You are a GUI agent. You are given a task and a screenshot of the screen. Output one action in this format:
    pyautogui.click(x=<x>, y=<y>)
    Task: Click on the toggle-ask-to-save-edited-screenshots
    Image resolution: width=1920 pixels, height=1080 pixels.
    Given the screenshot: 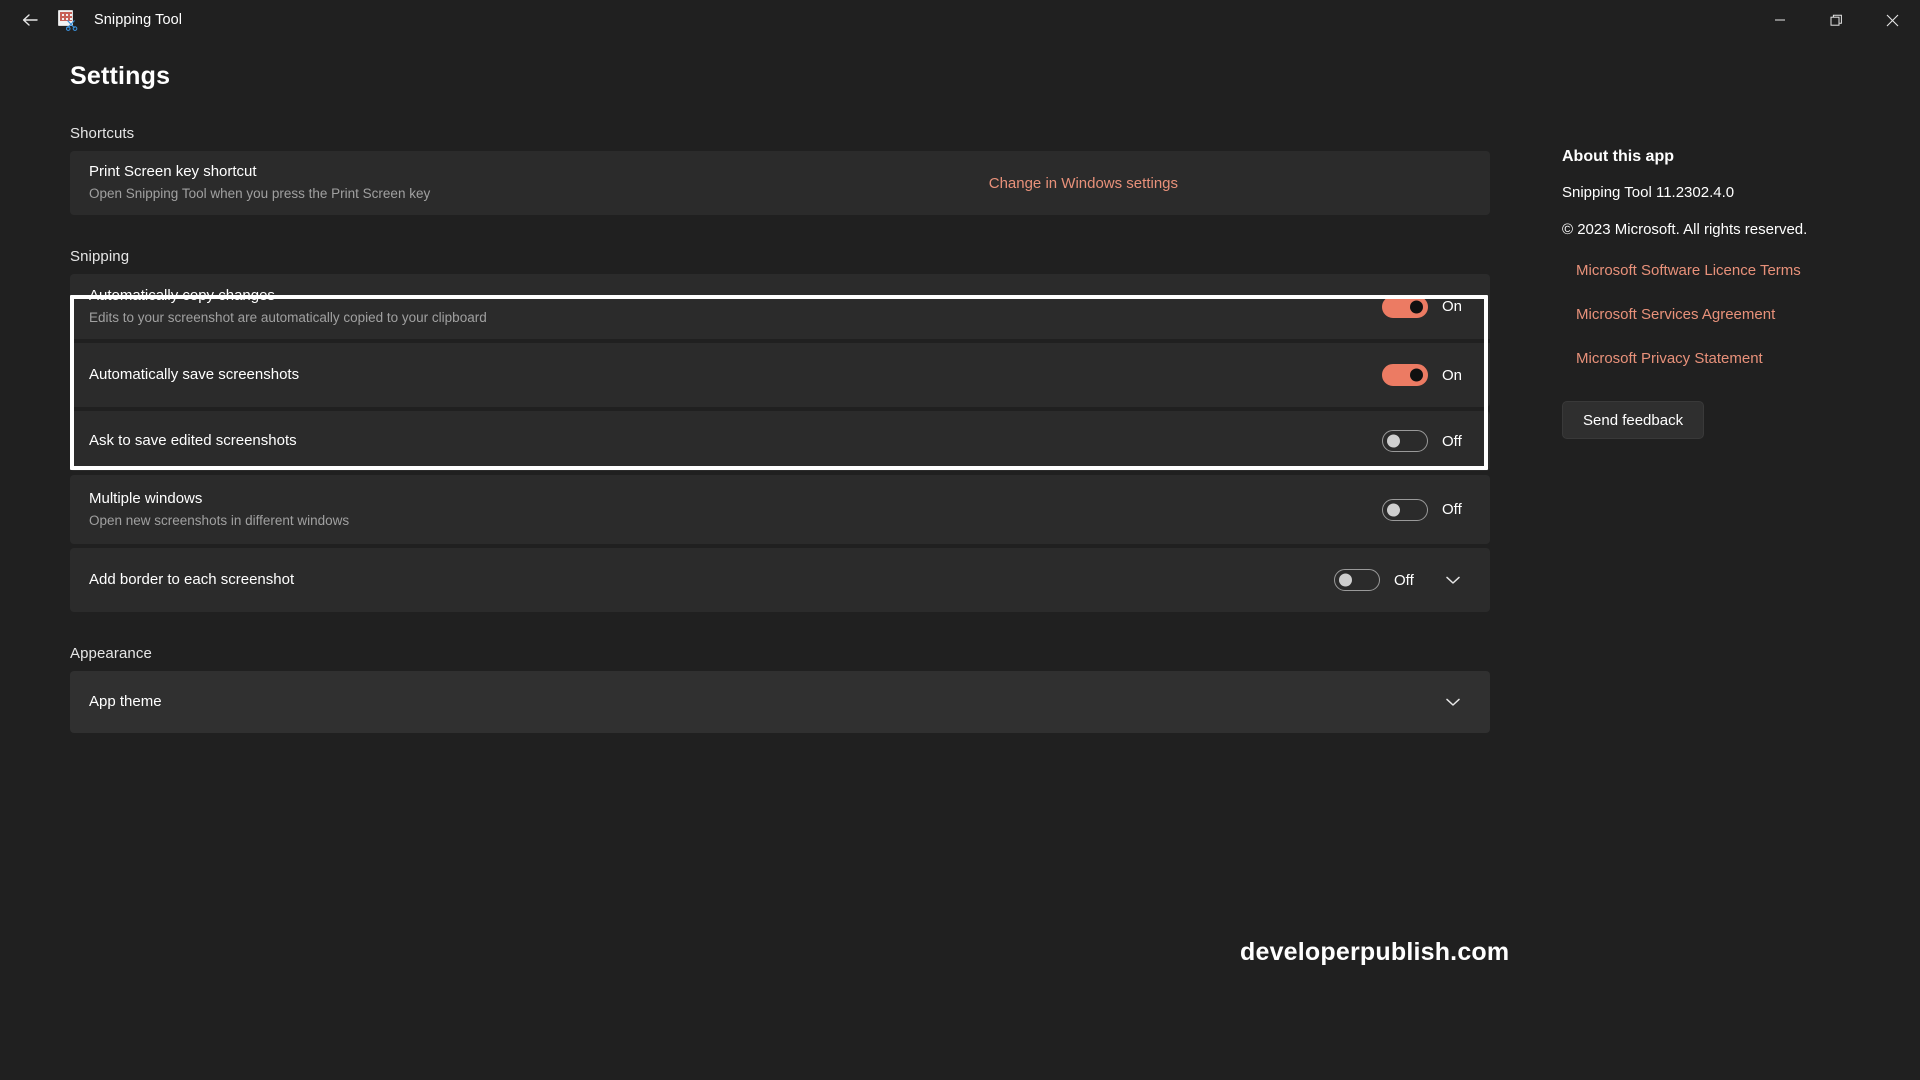 What is the action you would take?
    pyautogui.click(x=1405, y=441)
    